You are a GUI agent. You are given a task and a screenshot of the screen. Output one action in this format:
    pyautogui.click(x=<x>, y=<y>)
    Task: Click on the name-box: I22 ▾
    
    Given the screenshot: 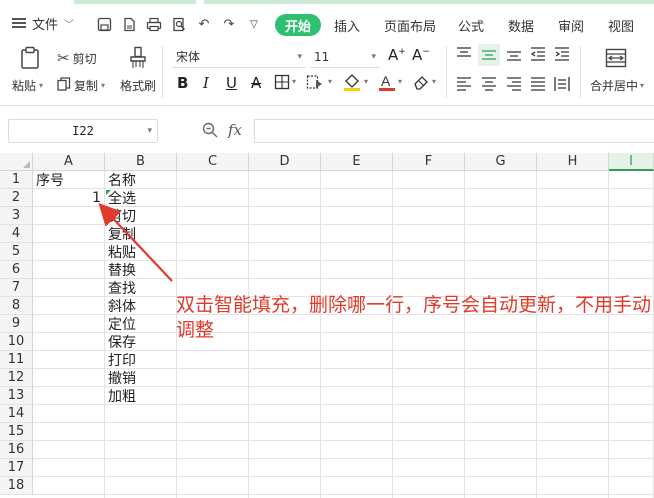 What is the action you would take?
    pyautogui.click(x=83, y=131)
    